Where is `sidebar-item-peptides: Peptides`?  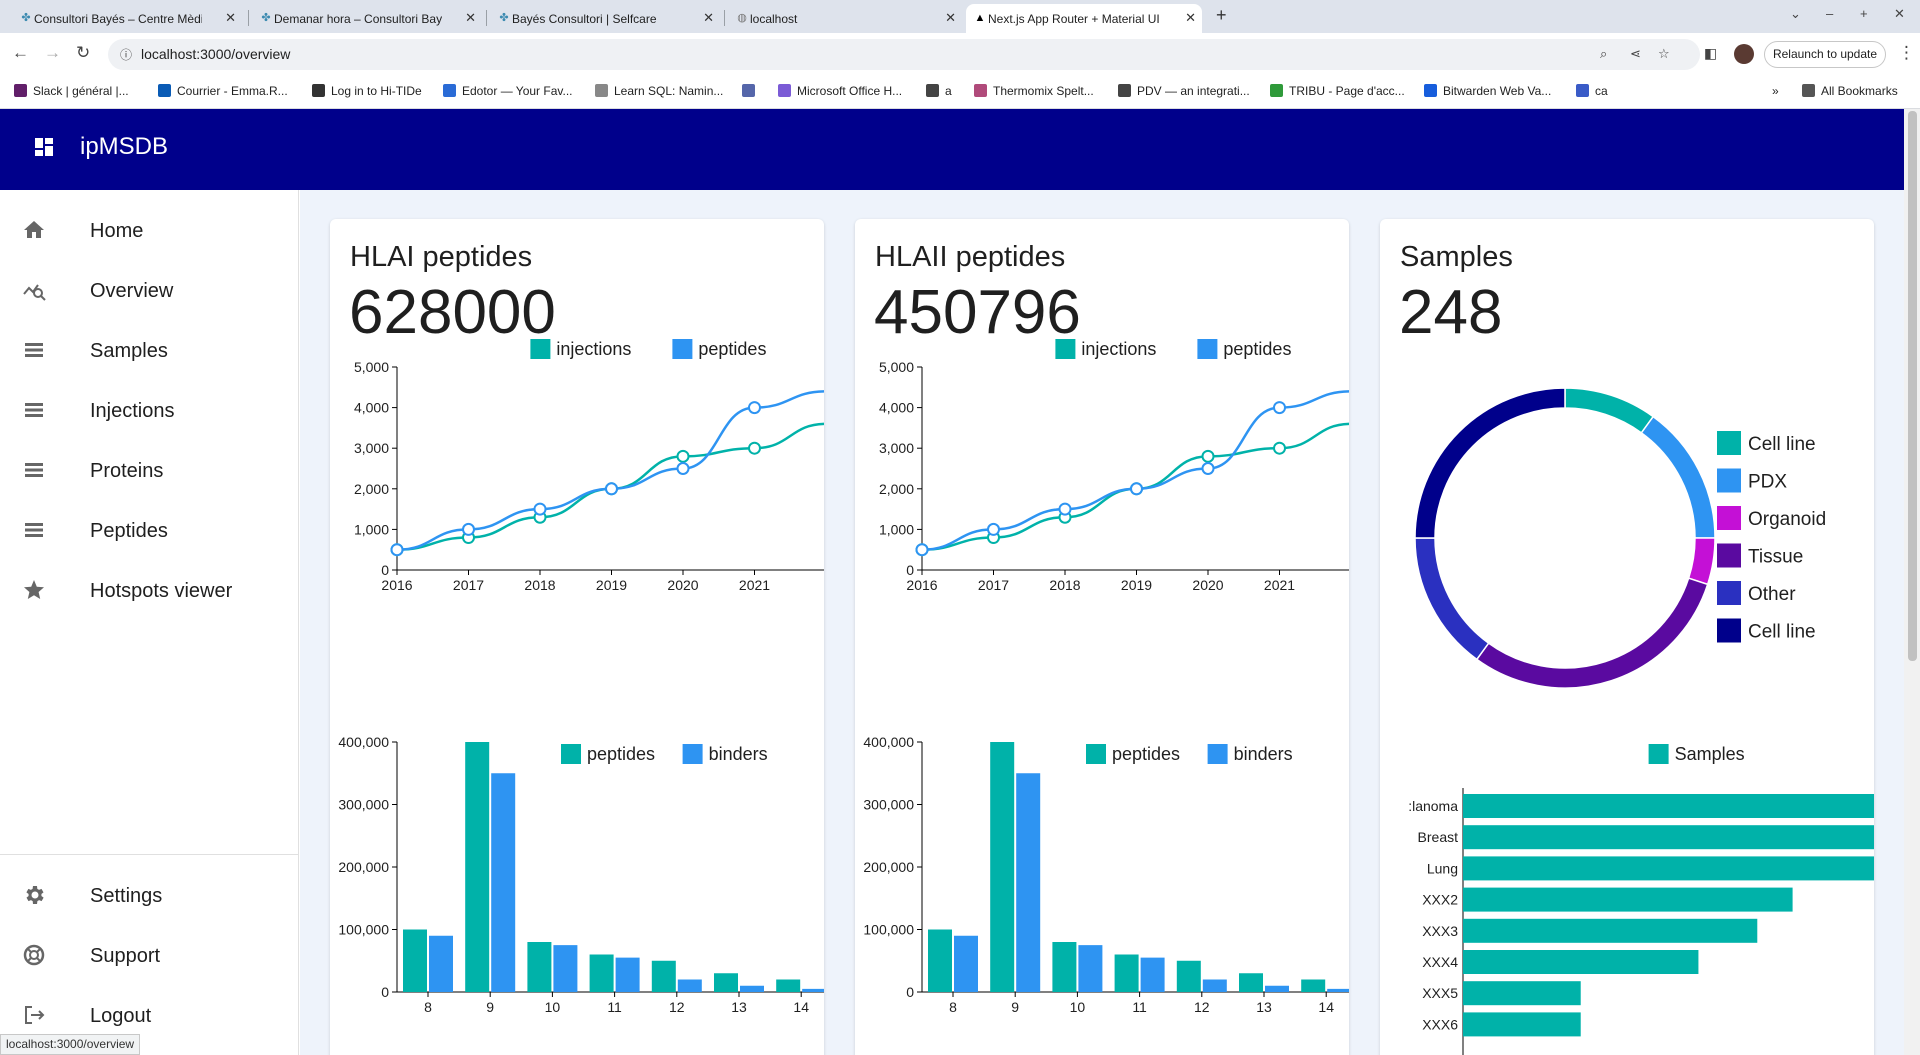
sidebar-item-peptides: Peptides is located at coordinates (149, 530).